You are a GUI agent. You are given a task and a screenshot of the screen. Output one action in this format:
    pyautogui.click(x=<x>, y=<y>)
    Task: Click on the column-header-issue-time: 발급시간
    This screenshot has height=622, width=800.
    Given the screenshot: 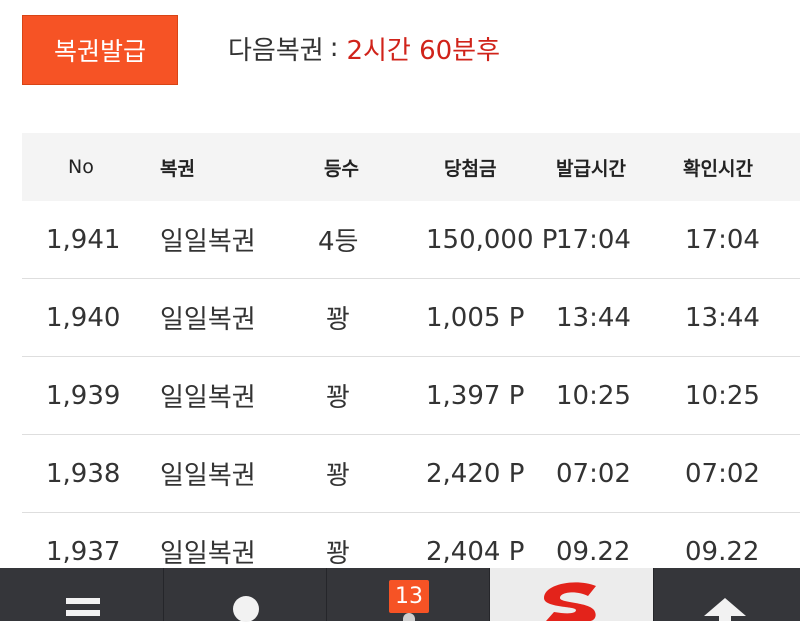 What is the action you would take?
    pyautogui.click(x=591, y=168)
    